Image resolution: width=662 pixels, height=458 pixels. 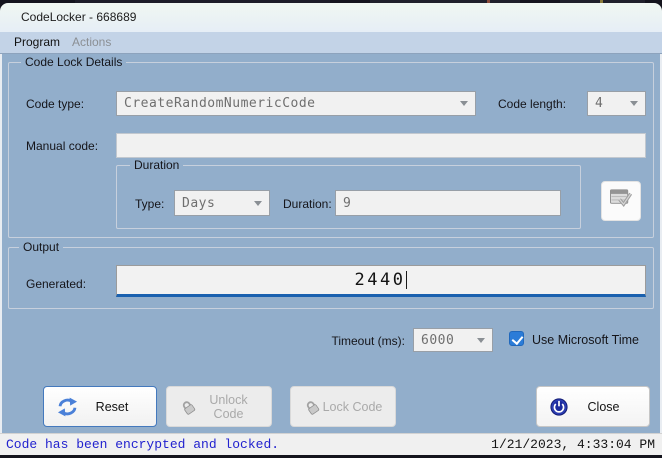 I want to click on code-type-value: CreateRandomNumericCode, so click(x=220, y=103).